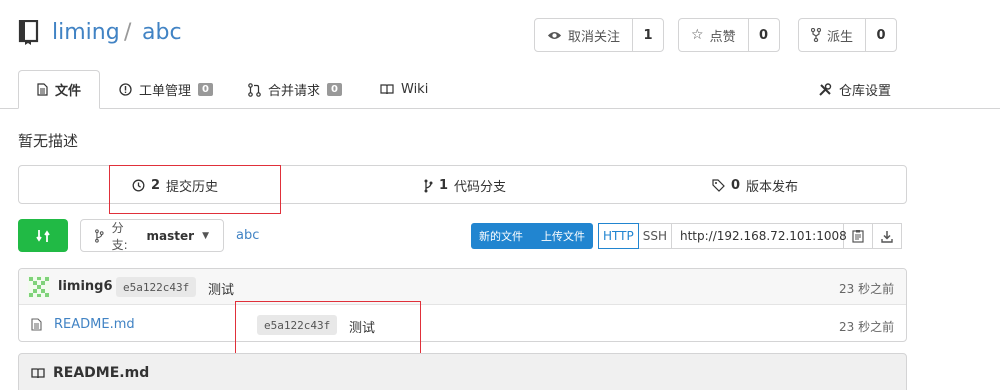  I want to click on tab-issues: 工单管理 0, so click(166, 89).